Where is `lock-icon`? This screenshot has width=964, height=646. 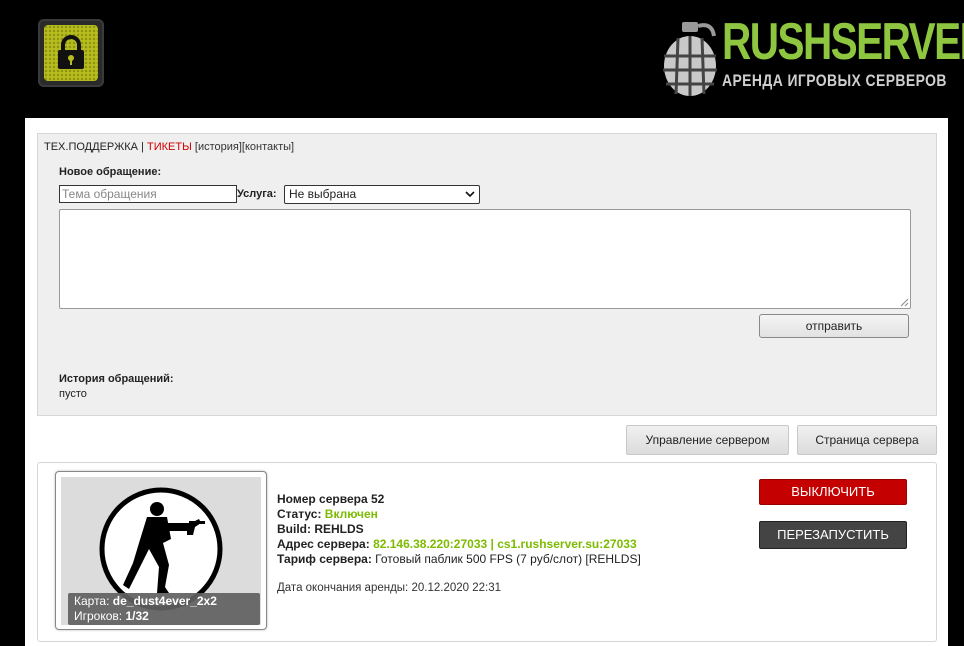 lock-icon is located at coordinates (71, 52).